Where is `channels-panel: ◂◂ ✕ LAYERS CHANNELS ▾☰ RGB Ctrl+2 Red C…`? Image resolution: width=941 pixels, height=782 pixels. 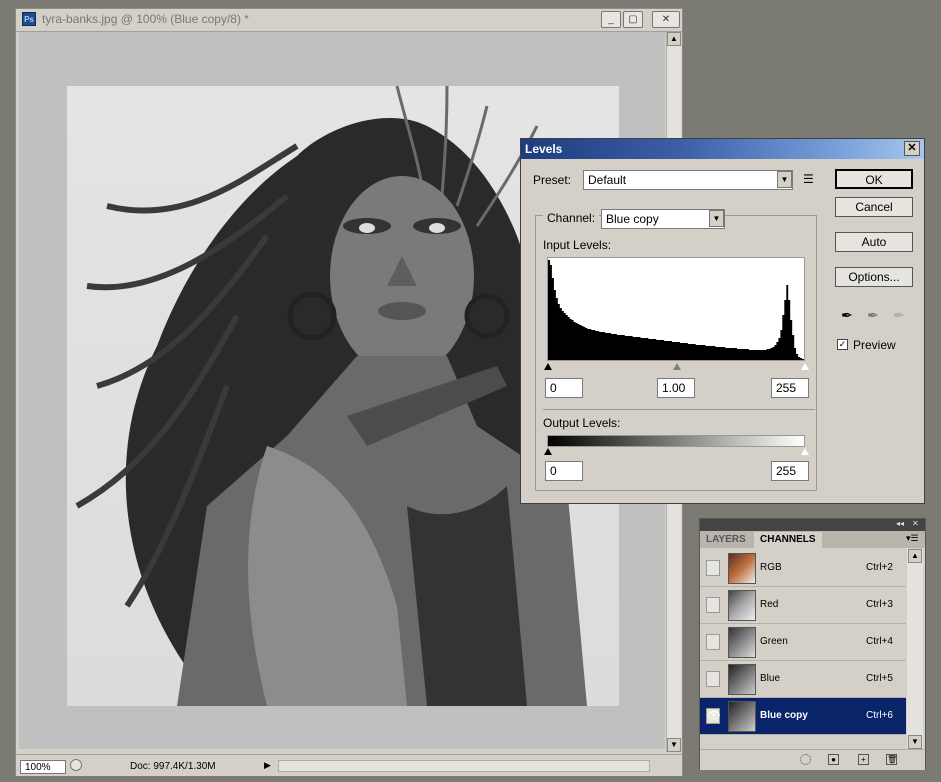 channels-panel: ◂◂ ✕ LAYERS CHANNELS ▾☰ RGB Ctrl+2 Red C… is located at coordinates (812, 644).